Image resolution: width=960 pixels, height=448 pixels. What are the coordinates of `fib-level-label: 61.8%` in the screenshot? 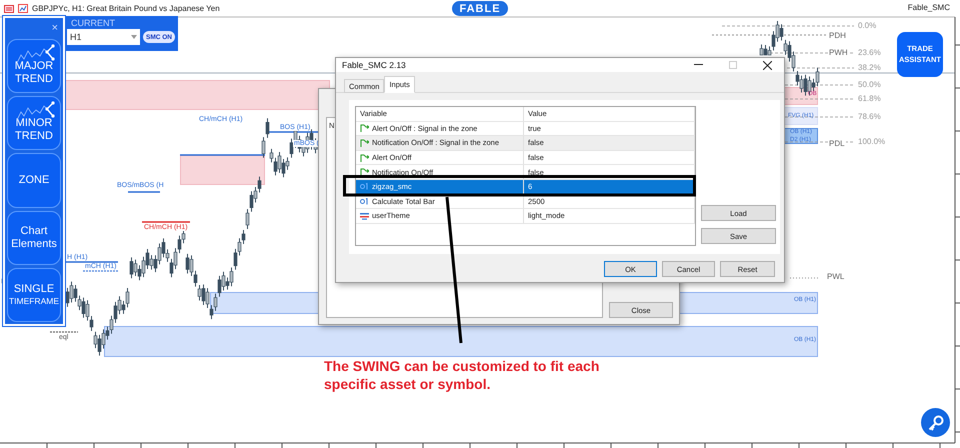 It's located at (869, 98).